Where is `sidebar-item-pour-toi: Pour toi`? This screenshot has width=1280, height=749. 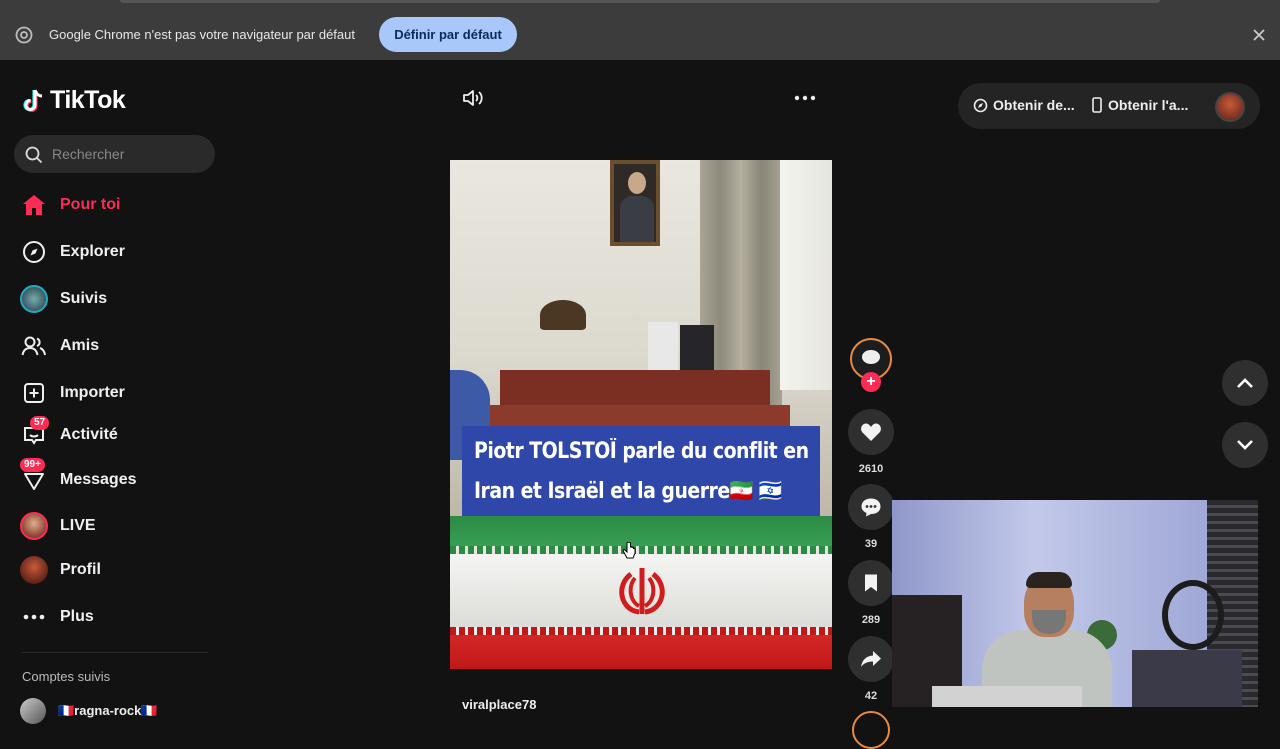
sidebar-item-pour-toi: Pour toi is located at coordinates (69, 205).